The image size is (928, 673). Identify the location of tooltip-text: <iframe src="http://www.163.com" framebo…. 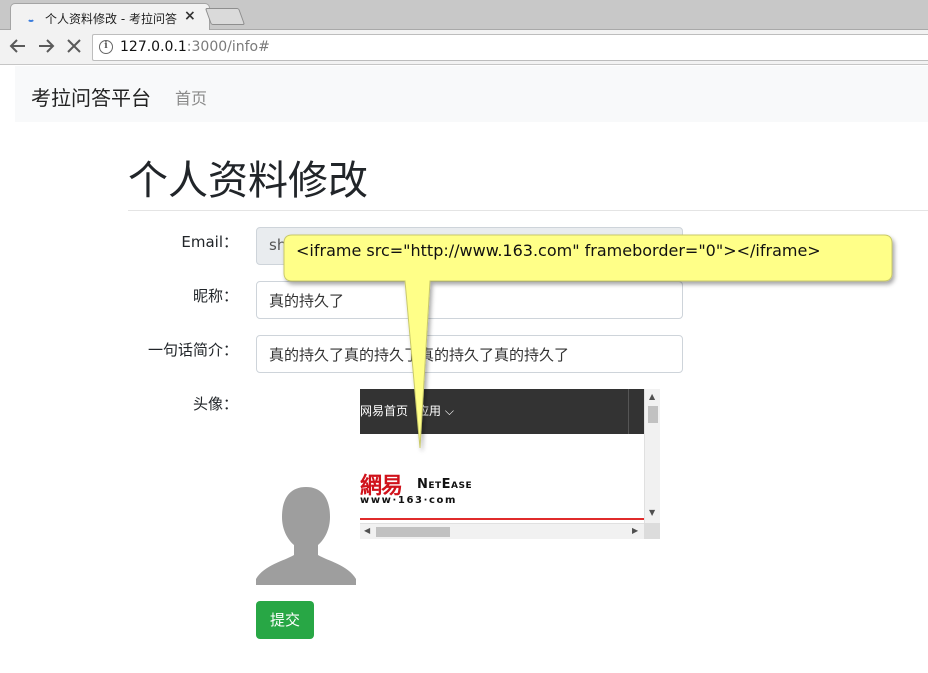
(558, 250).